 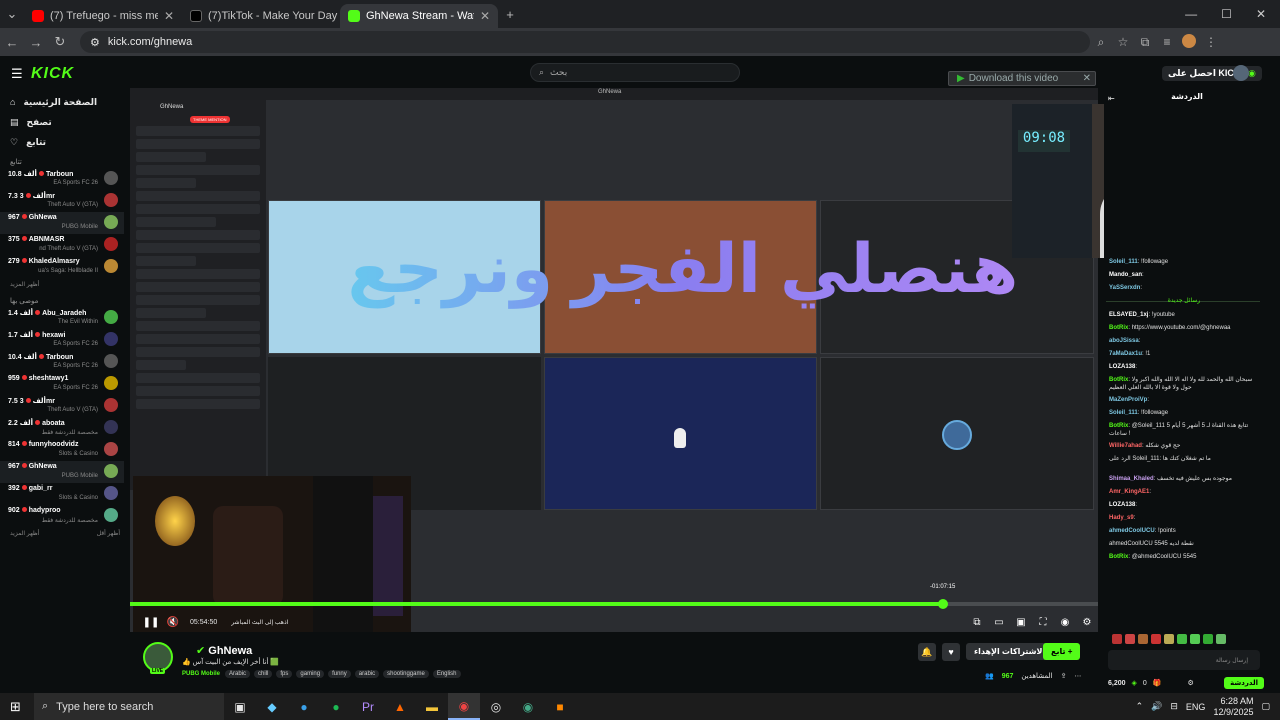 I want to click on maximize-icon: ☐, so click(x=1226, y=14).